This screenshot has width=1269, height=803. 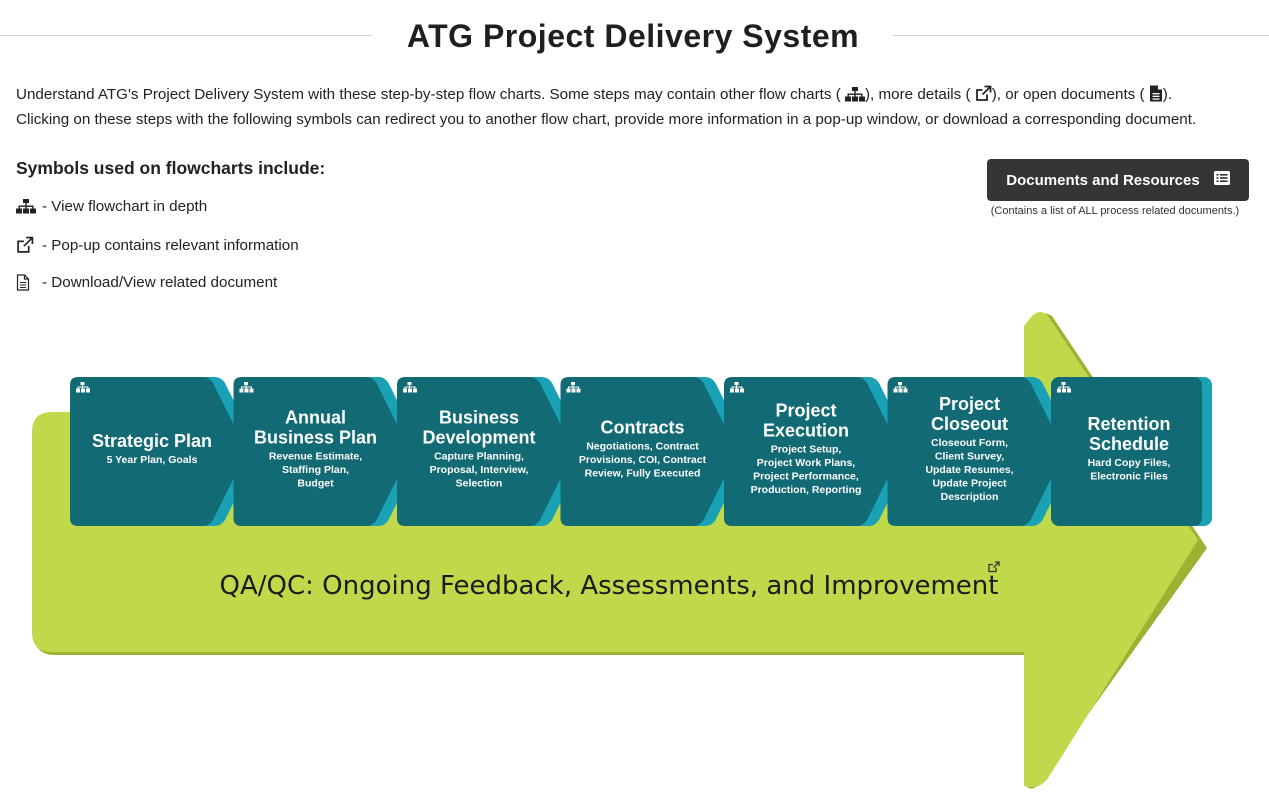 I want to click on step-4-detail: Provisions, COI, Contract, so click(x=643, y=460).